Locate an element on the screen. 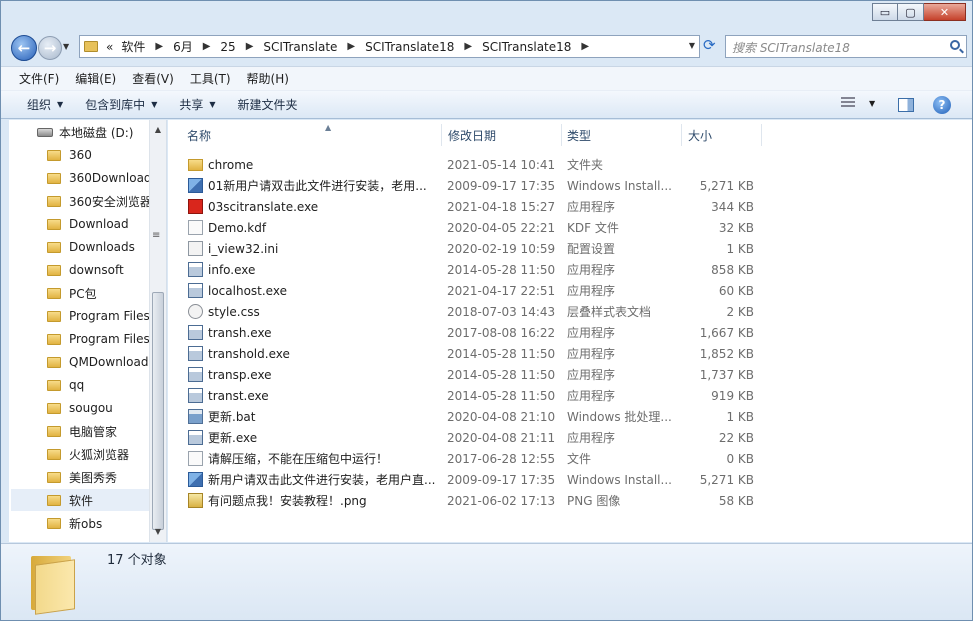 The width and height of the screenshot is (973, 621). include-in-library-button: 包含到库中 ▼ is located at coordinates (124, 104).